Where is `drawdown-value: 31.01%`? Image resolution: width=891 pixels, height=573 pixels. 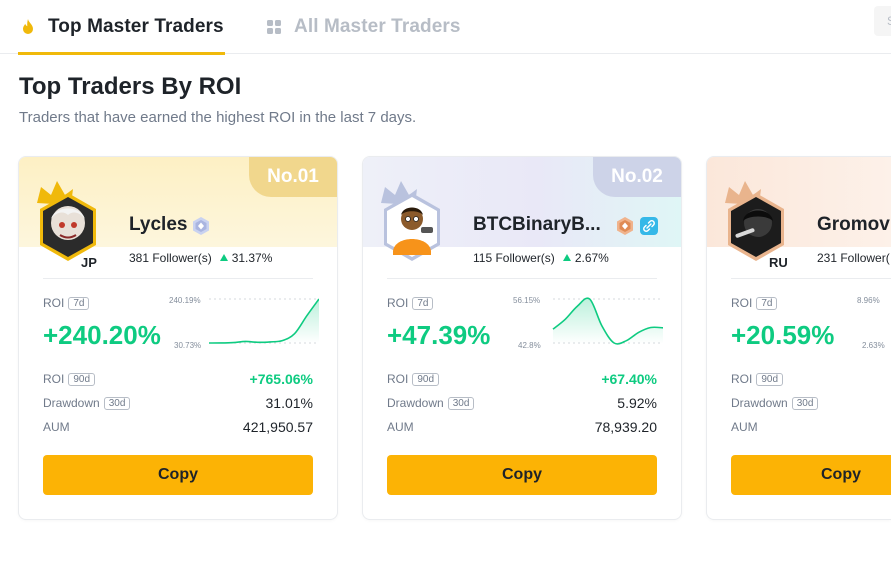 drawdown-value: 31.01% is located at coordinates (289, 403).